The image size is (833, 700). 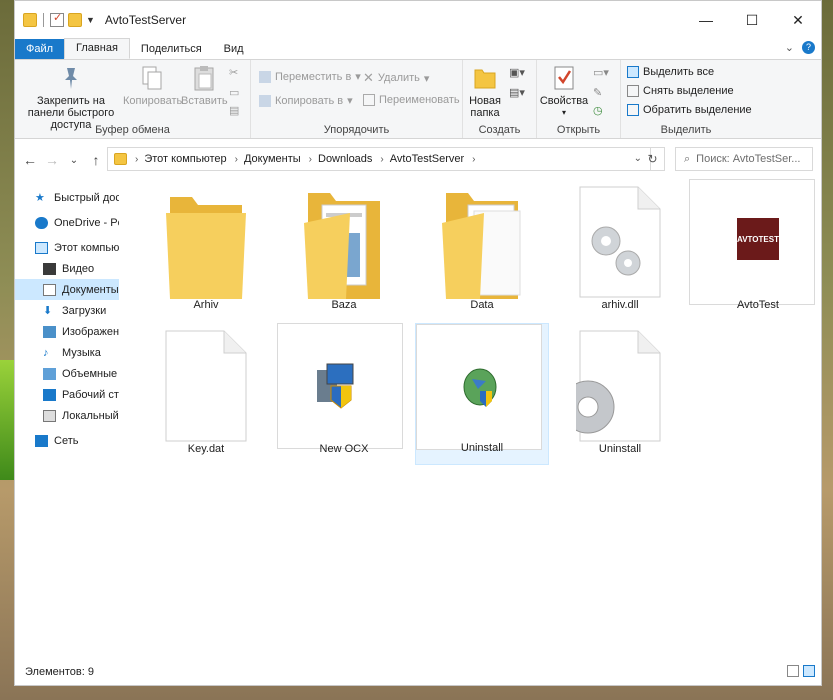 I want to click on delete-button: ✕ Удалить ▾, so click(x=396, y=78).